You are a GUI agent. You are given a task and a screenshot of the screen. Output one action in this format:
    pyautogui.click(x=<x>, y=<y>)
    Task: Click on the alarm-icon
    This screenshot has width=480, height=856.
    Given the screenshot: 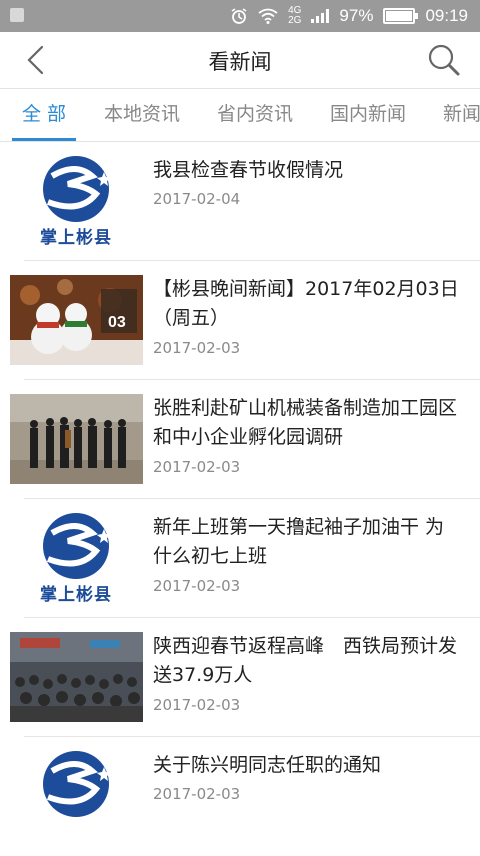 What is the action you would take?
    pyautogui.click(x=239, y=16)
    